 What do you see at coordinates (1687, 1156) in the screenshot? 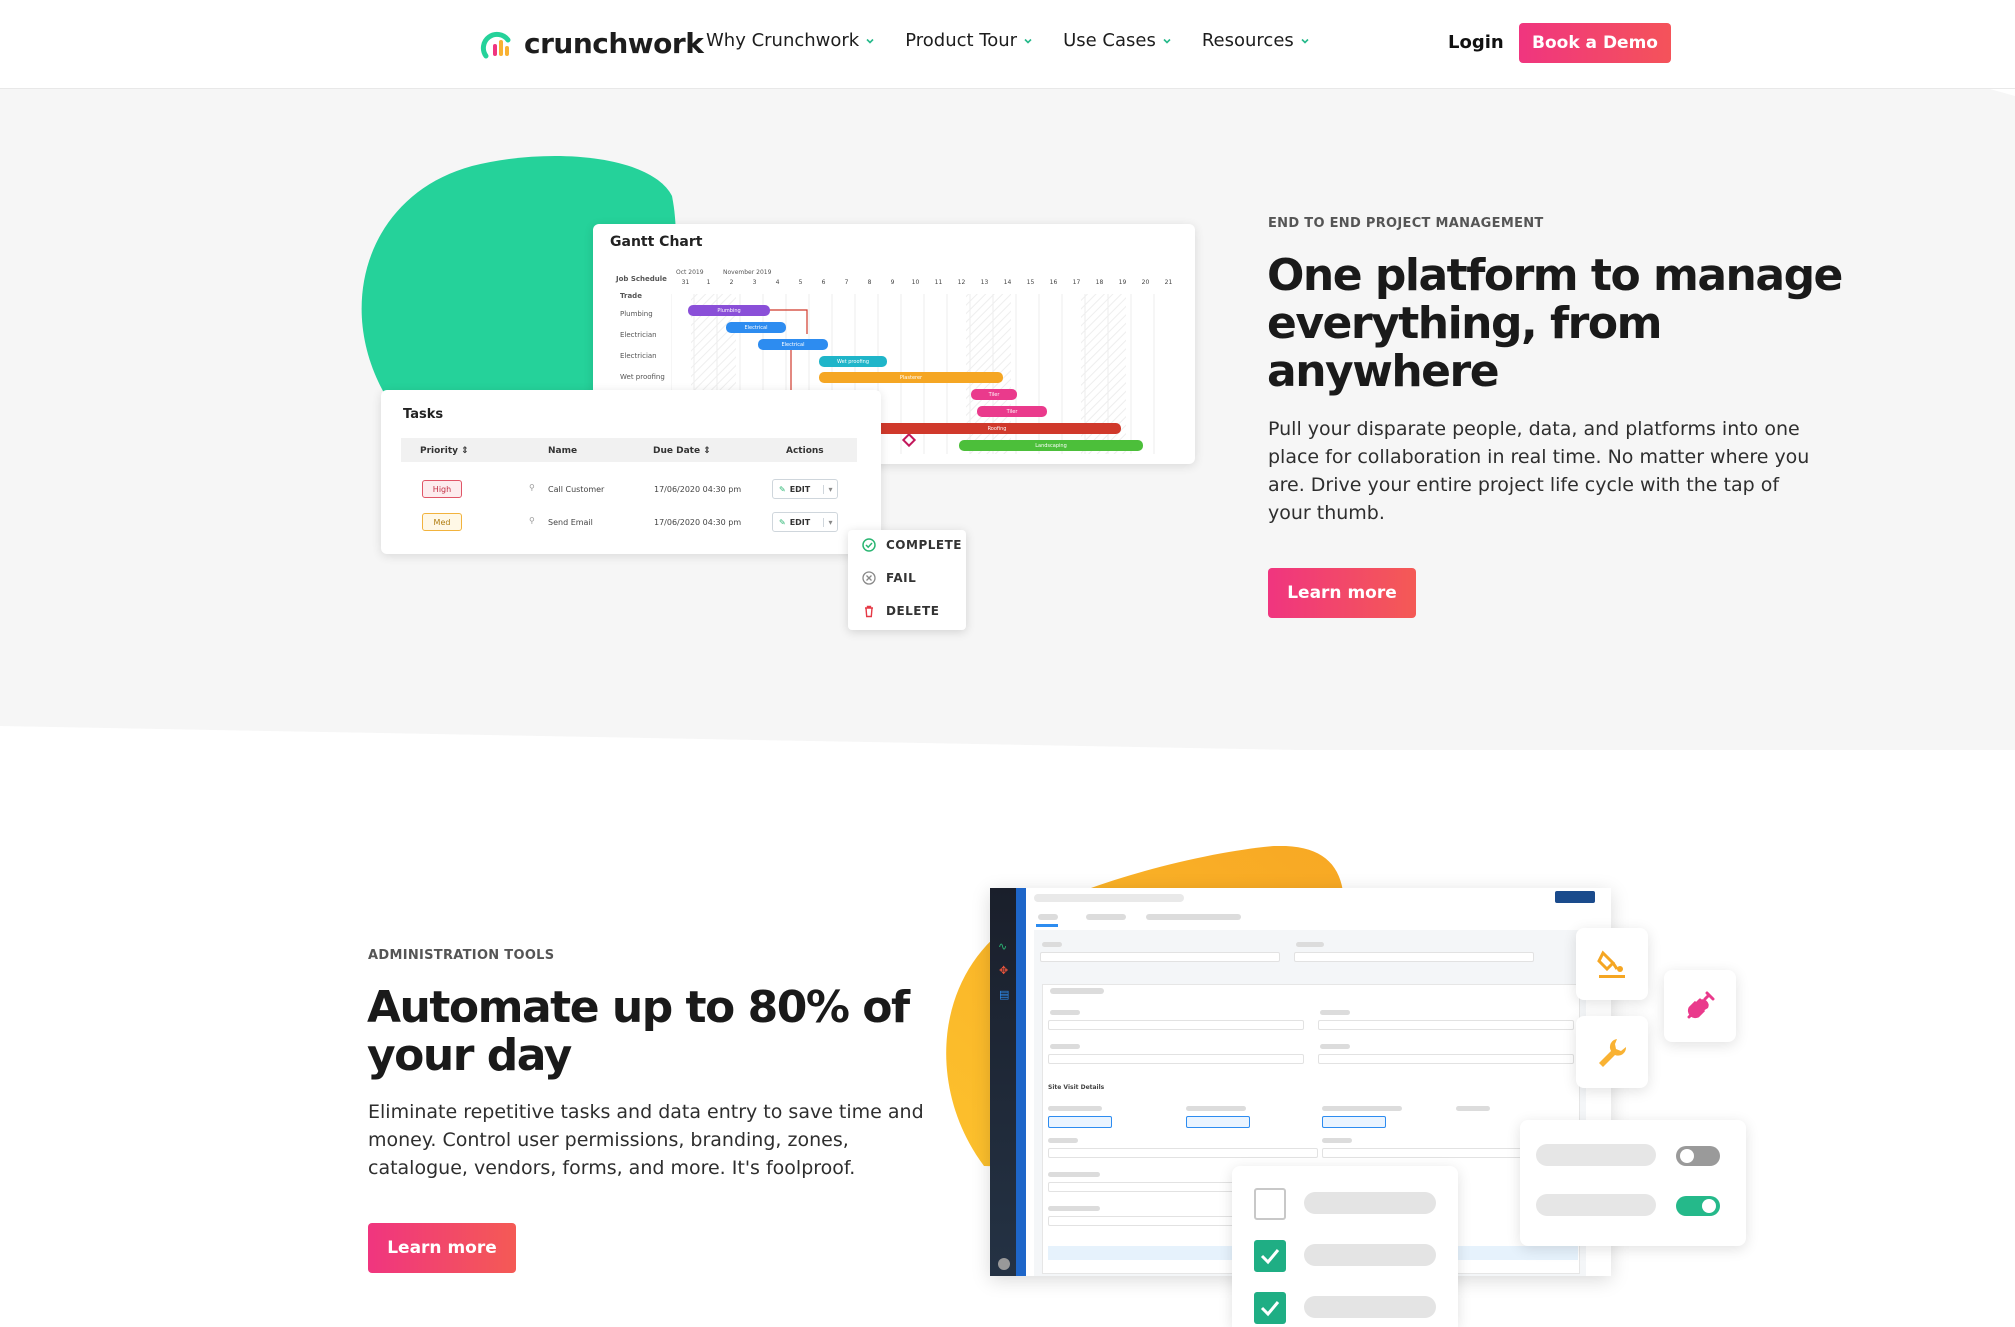
I see `toggle-knob` at bounding box center [1687, 1156].